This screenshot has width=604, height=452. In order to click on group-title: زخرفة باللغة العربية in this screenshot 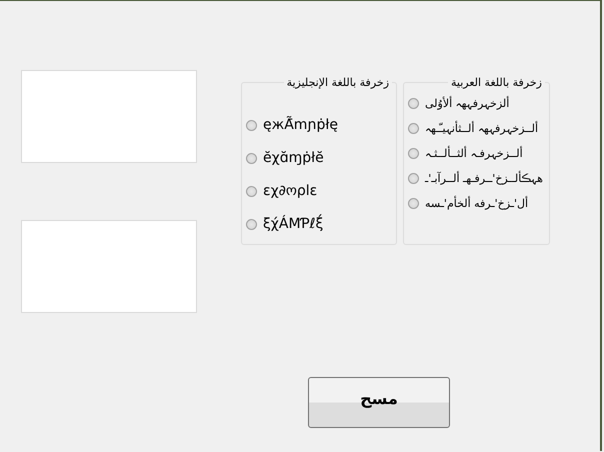, I will do `click(496, 82)`.